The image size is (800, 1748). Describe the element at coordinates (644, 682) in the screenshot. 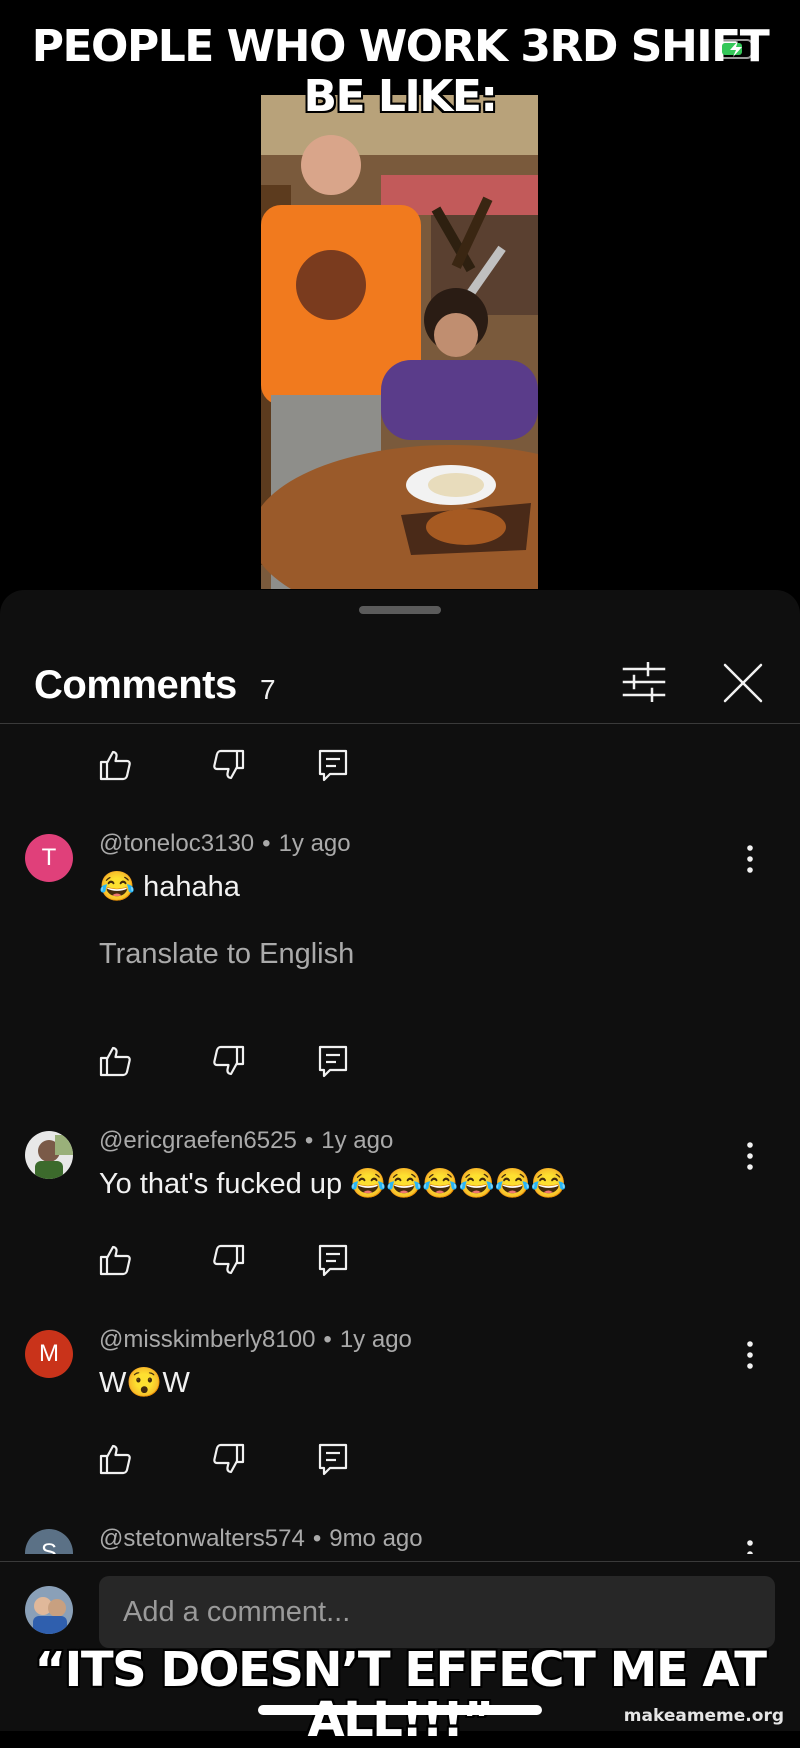

I see `filter-sliders-icon` at that location.